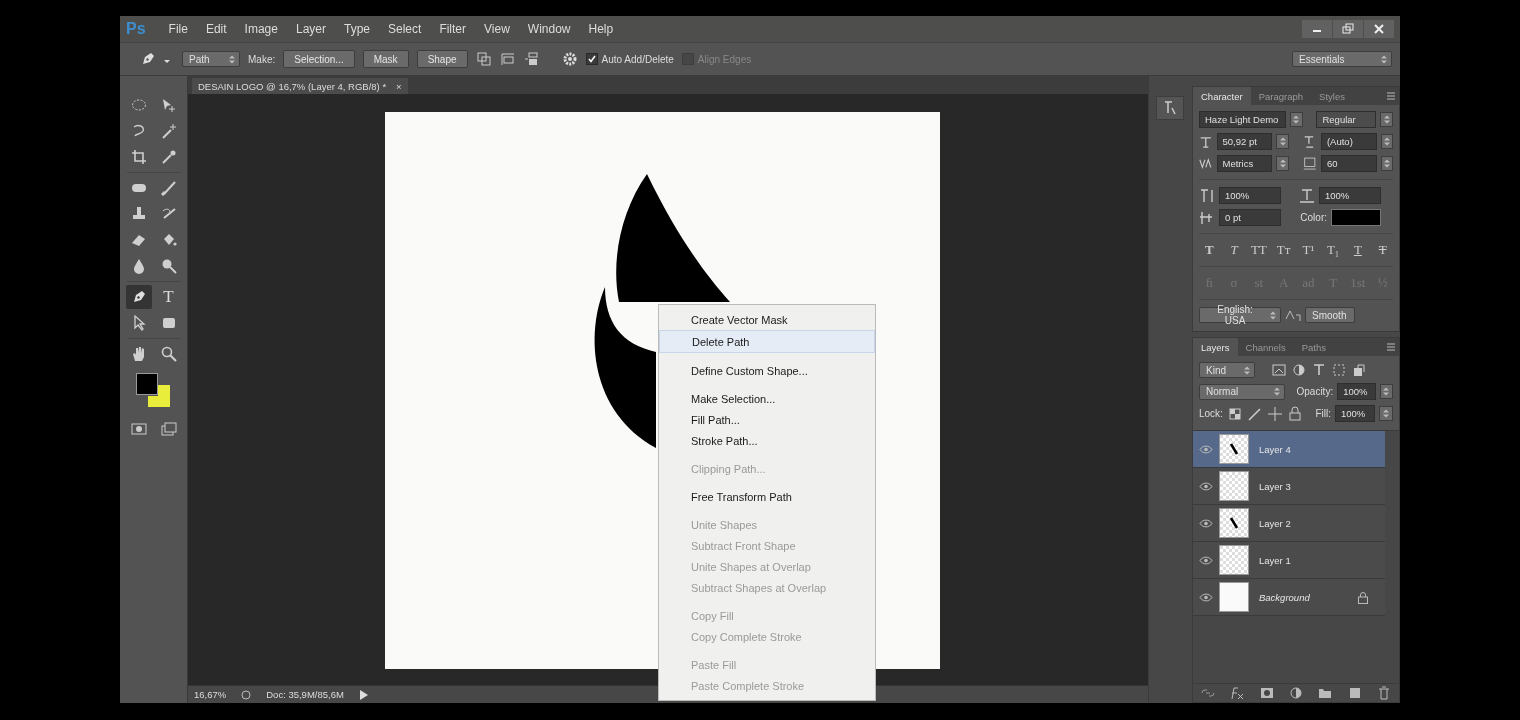 The image size is (1520, 720). I want to click on menu-item: Delete Path, so click(767, 341).